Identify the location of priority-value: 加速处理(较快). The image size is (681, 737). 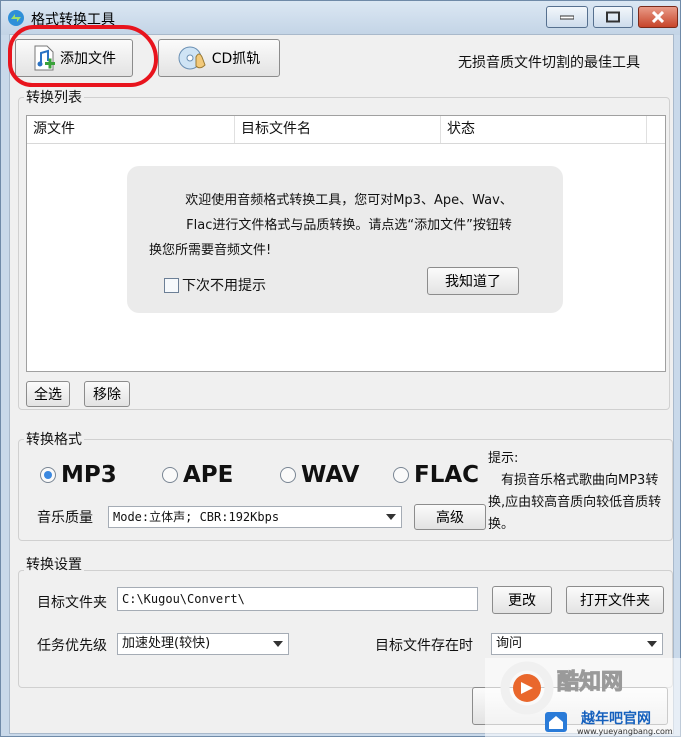
(166, 643).